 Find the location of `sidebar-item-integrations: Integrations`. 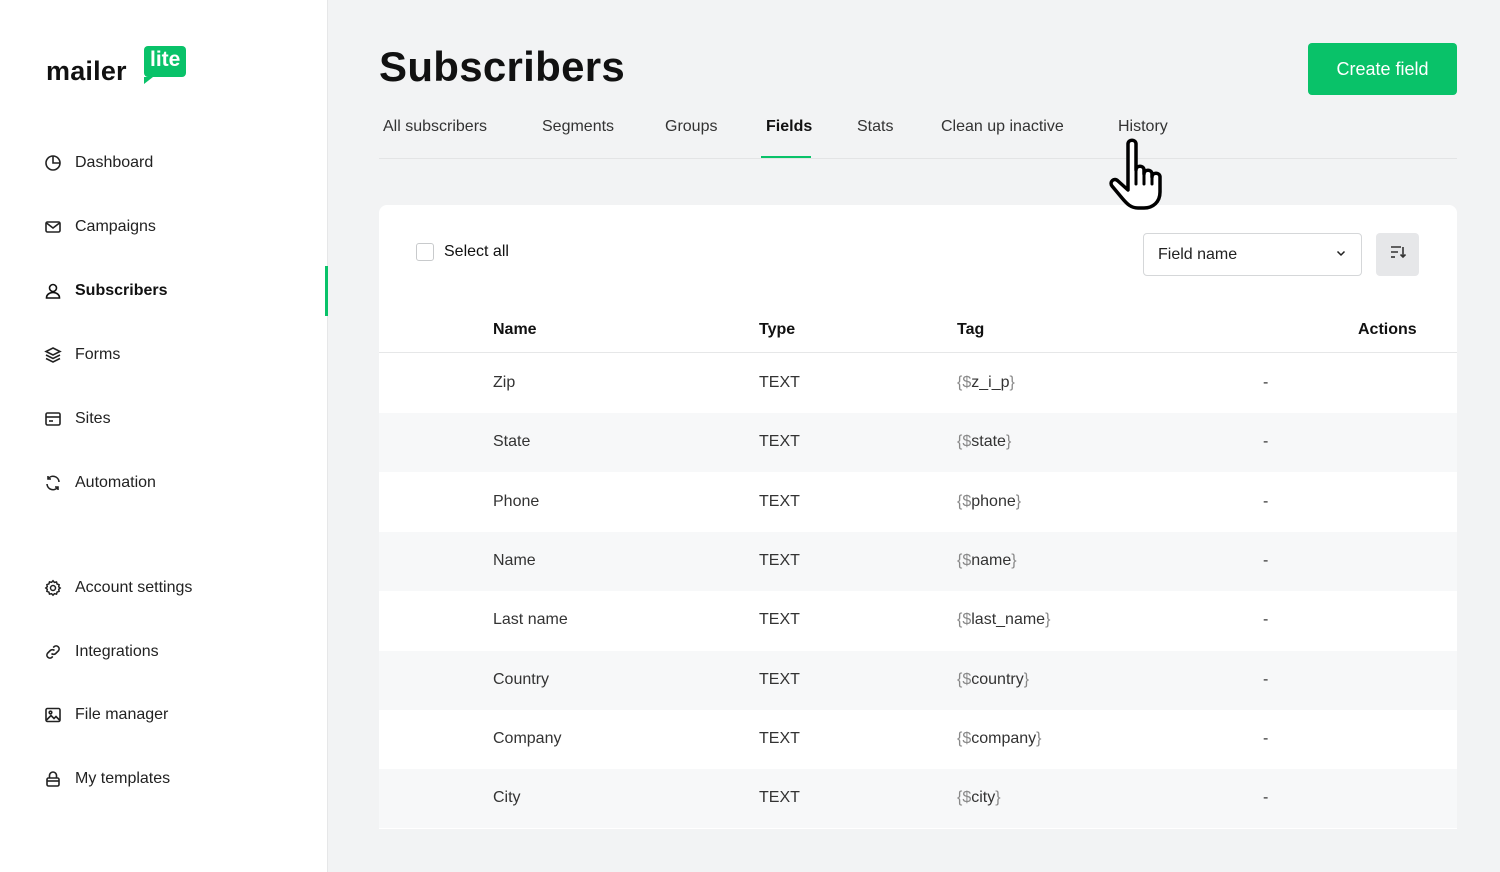

sidebar-item-integrations: Integrations is located at coordinates (101, 652).